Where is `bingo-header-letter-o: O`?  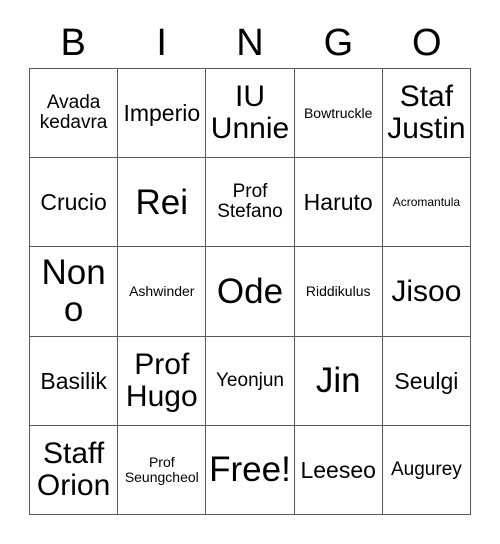
bingo-header-letter-o: O is located at coordinates (427, 43).